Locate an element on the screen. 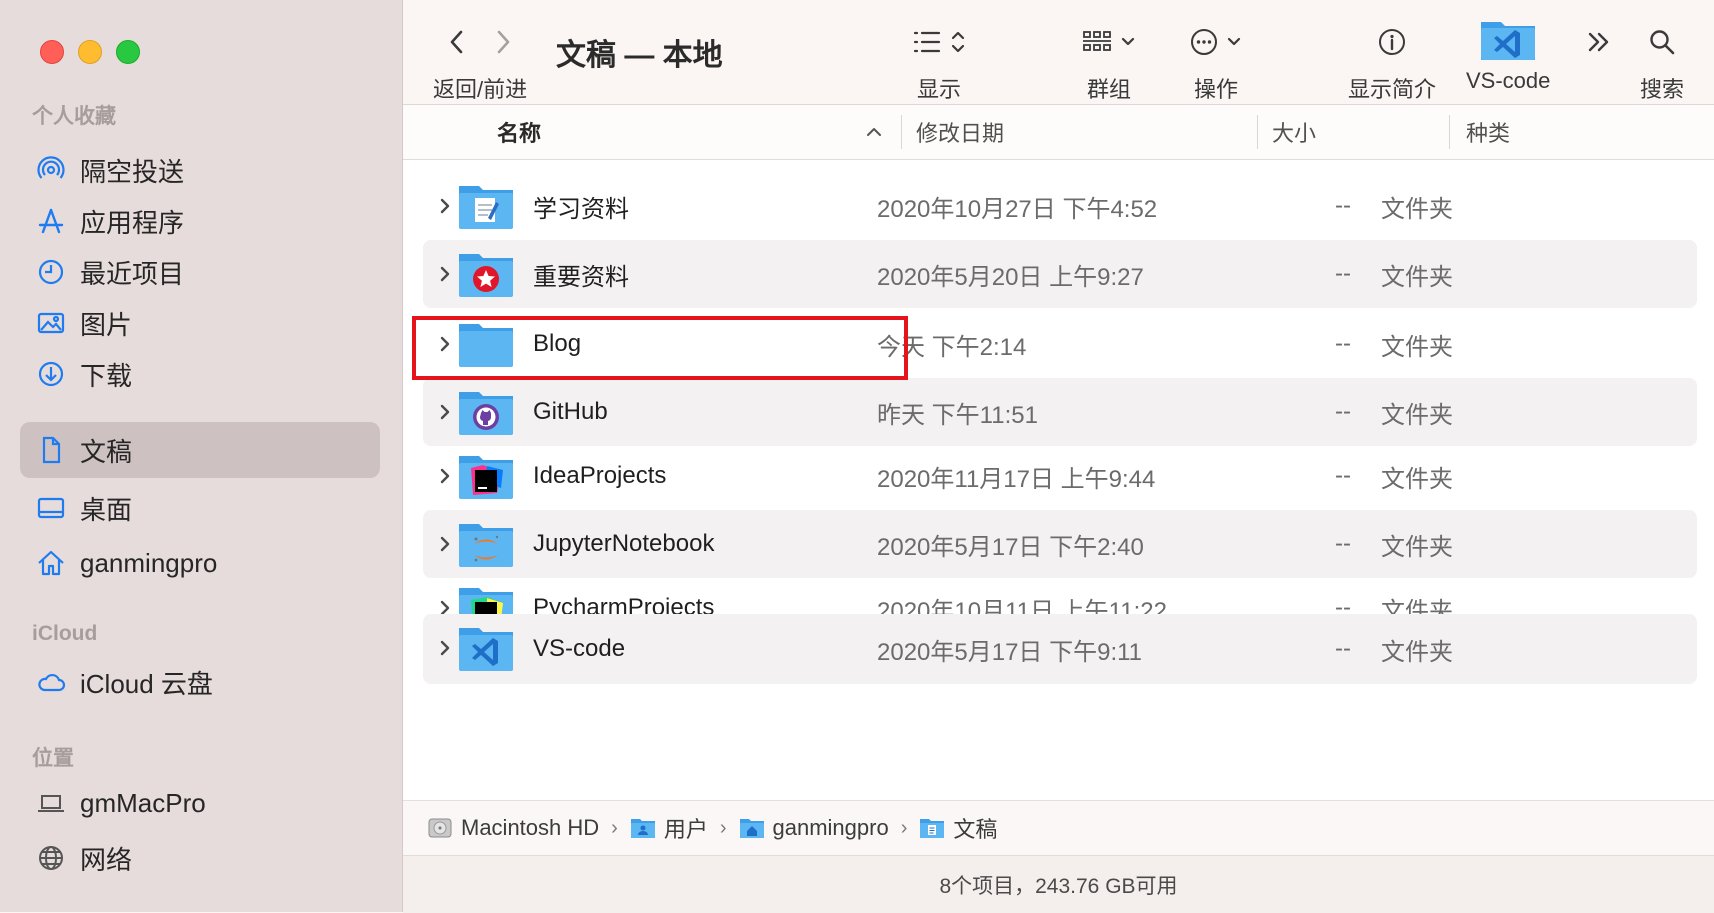 The width and height of the screenshot is (1714, 913). forward-icon is located at coordinates (503, 42).